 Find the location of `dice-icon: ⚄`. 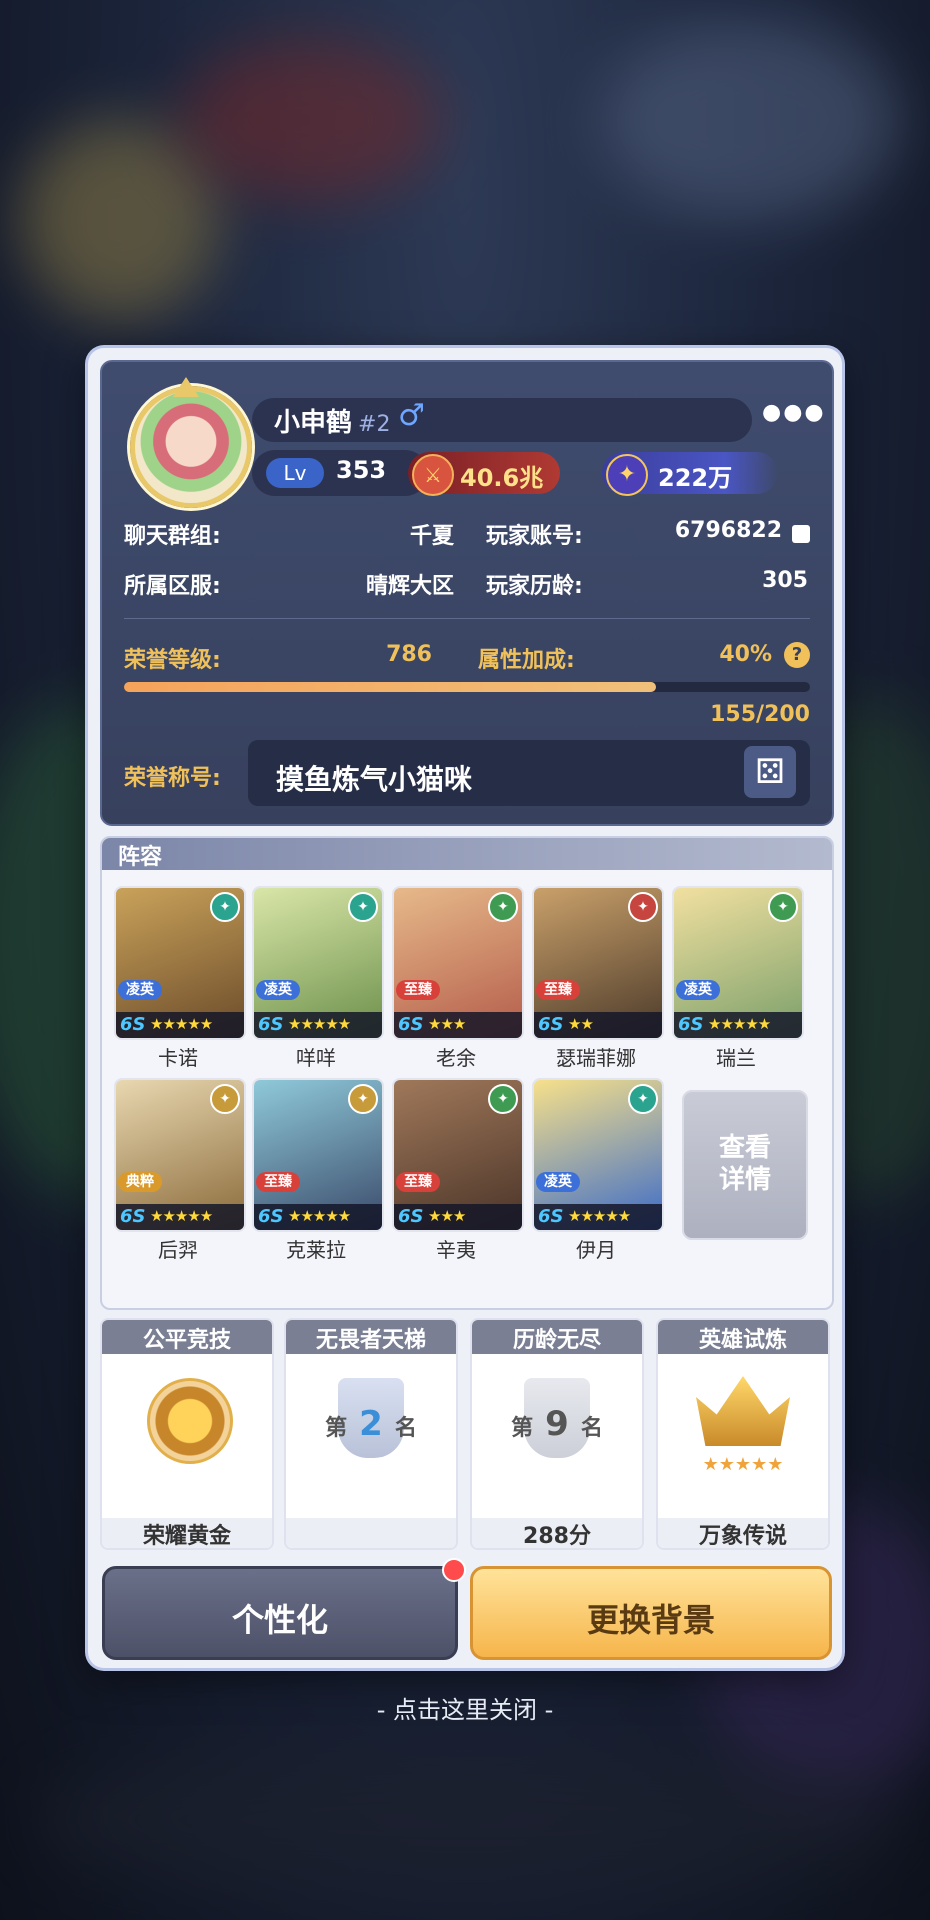

dice-icon: ⚄ is located at coordinates (770, 772).